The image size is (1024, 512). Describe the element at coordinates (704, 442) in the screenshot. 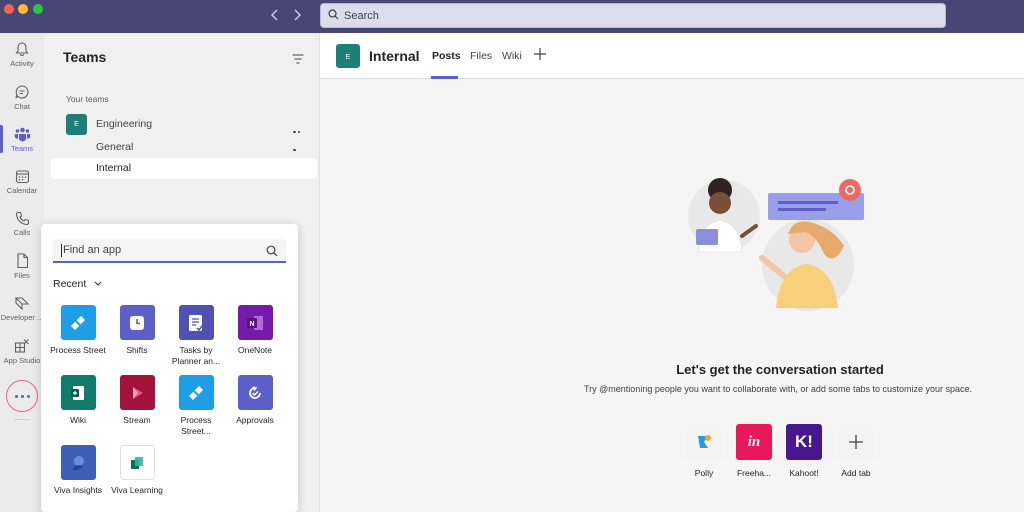

I see `polly-icon` at that location.